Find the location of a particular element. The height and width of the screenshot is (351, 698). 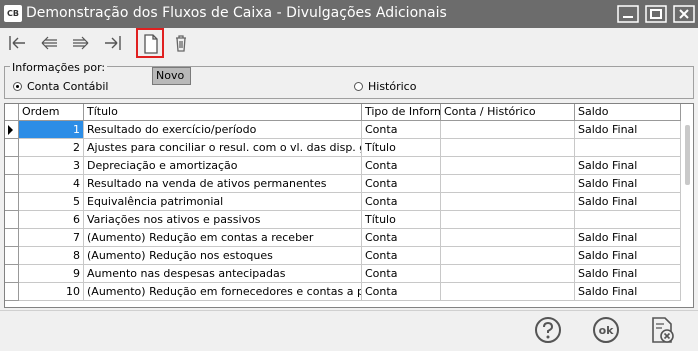

first-record-button is located at coordinates (17, 43).